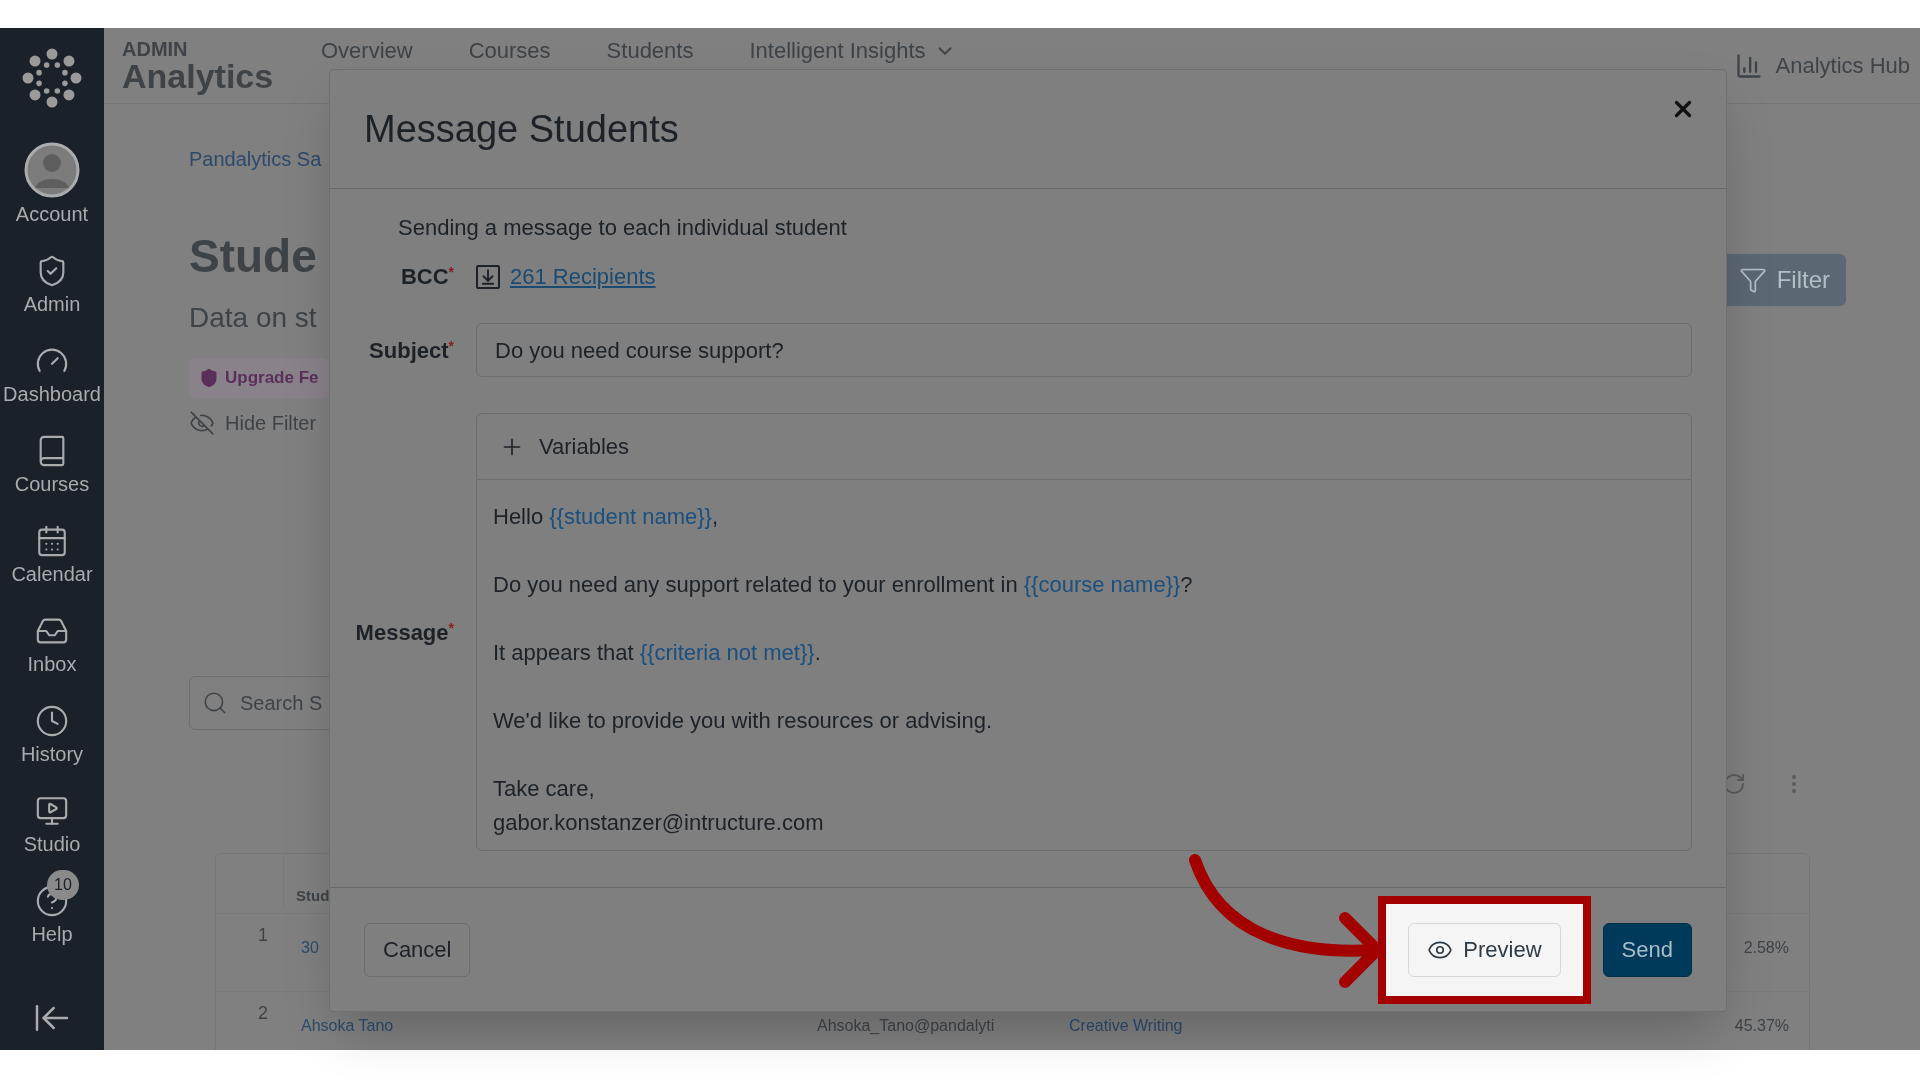 The width and height of the screenshot is (1920, 1080). I want to click on table-cell: Creative Writing, so click(1126, 1025).